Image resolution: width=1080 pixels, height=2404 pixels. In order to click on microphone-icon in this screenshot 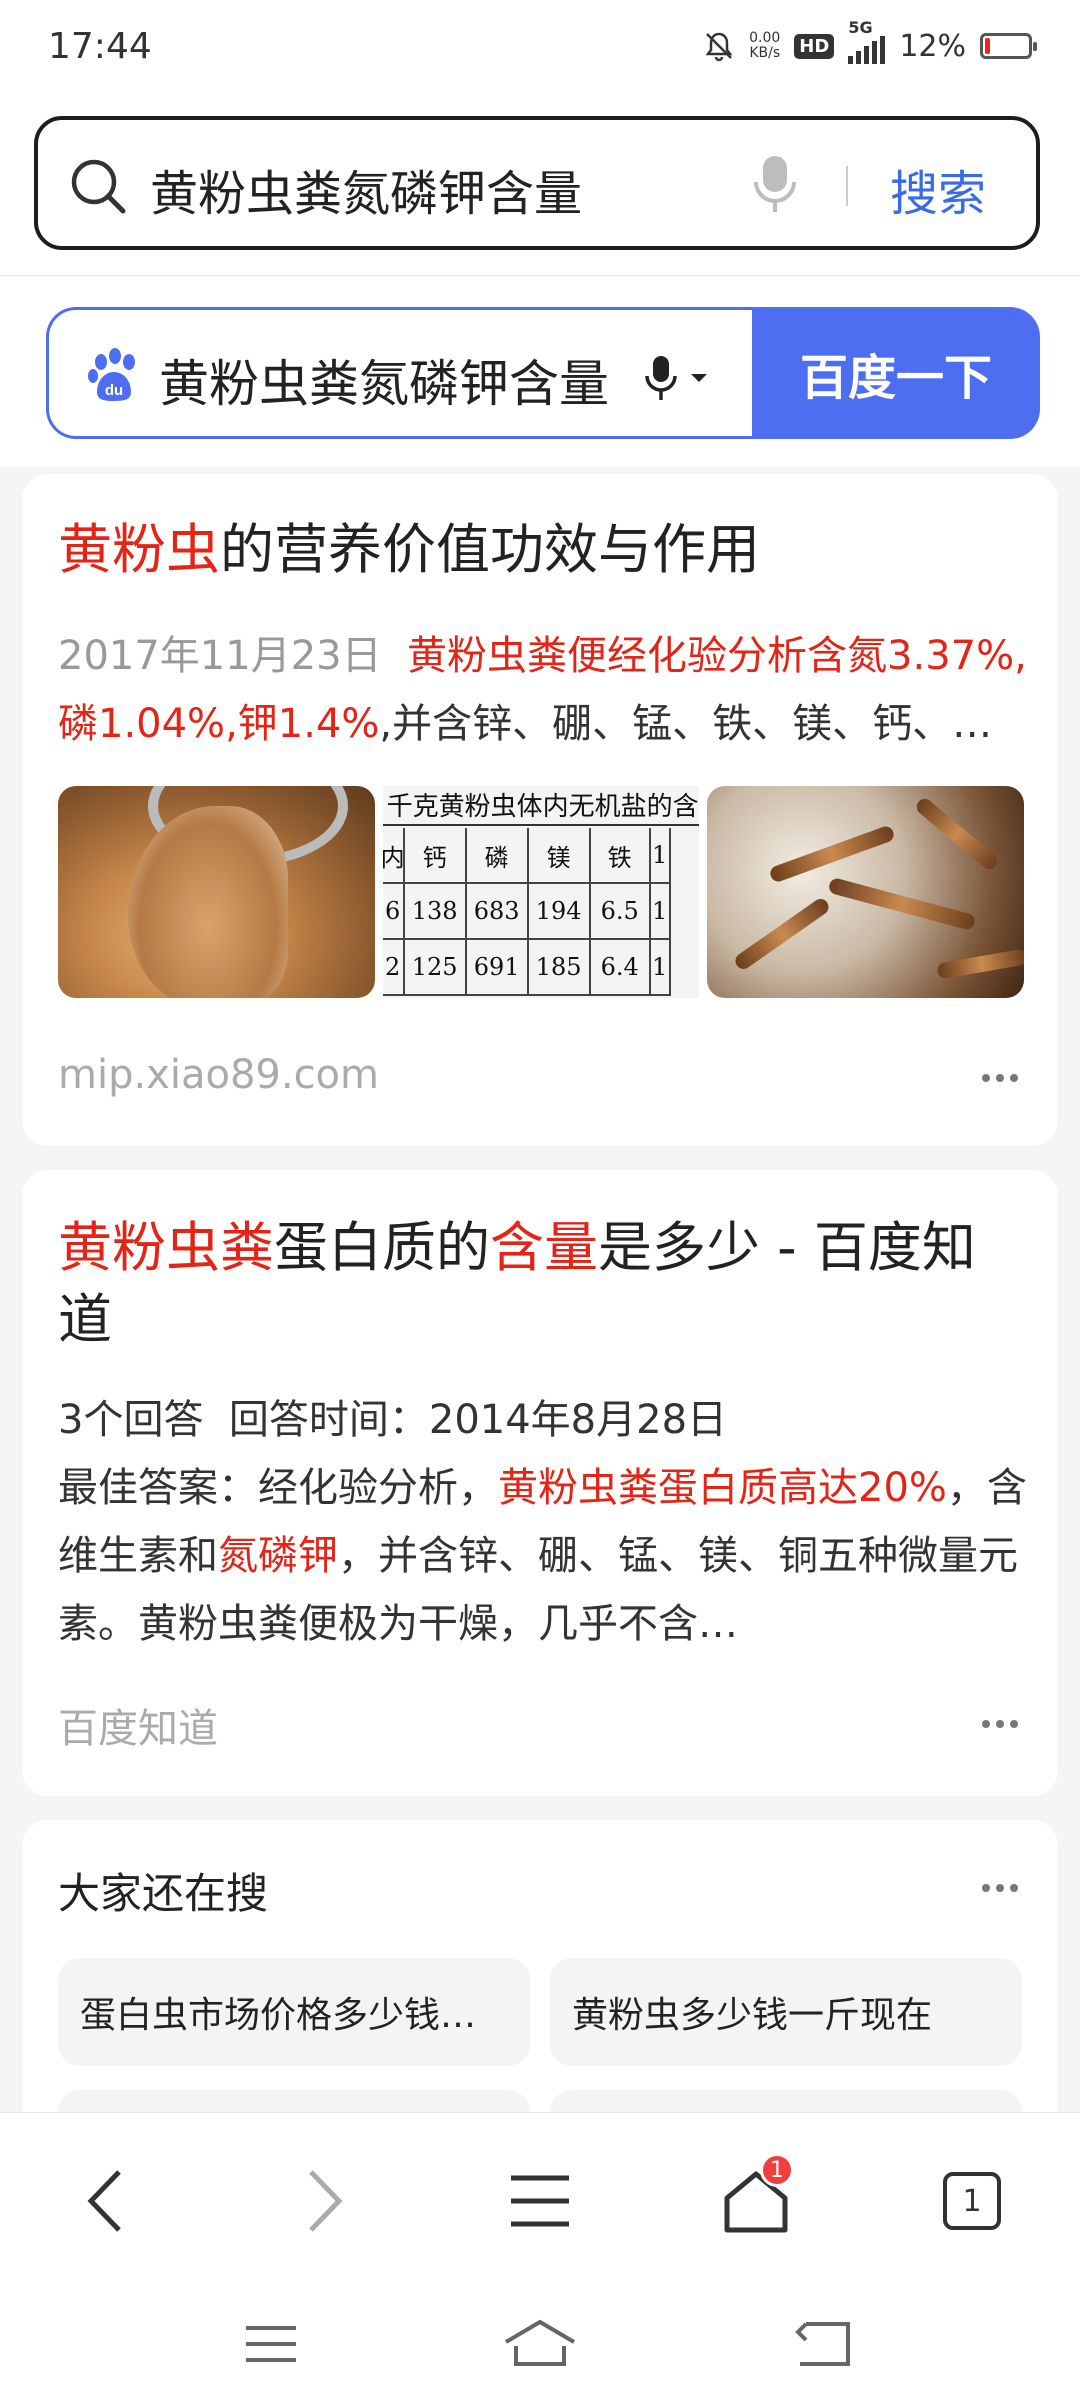, I will do `click(775, 184)`.